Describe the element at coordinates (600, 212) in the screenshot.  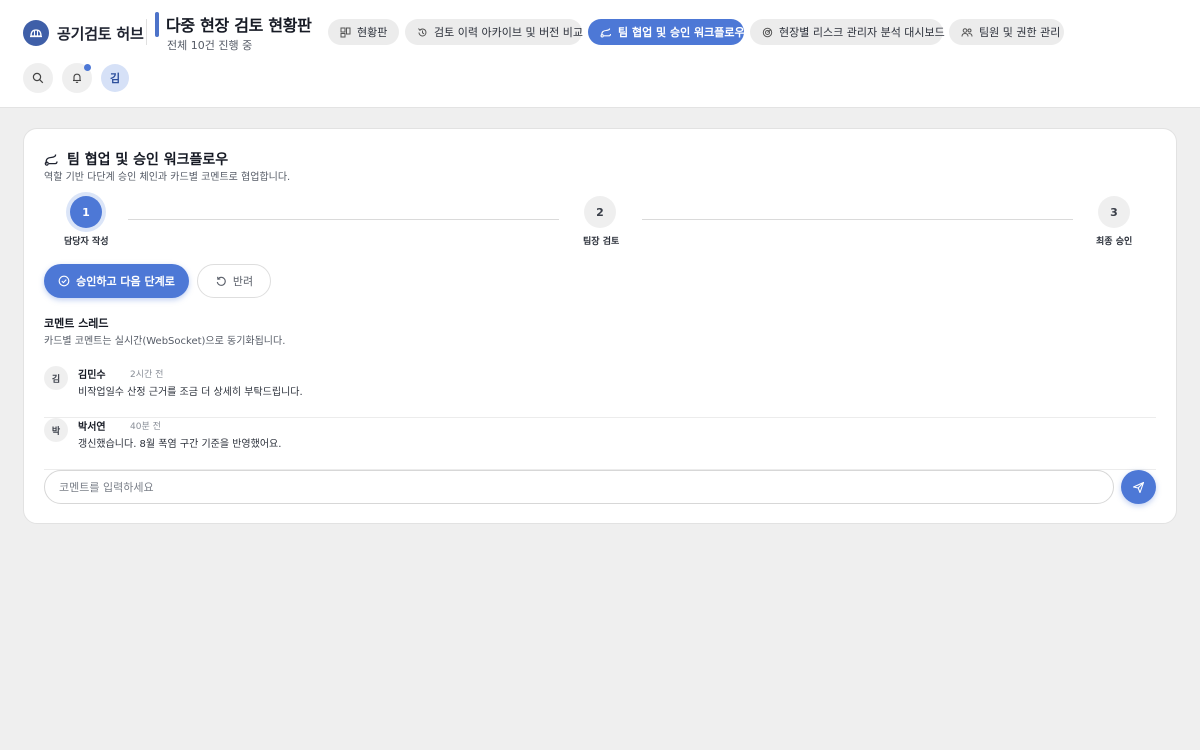
I see `step-2-circle: 2` at that location.